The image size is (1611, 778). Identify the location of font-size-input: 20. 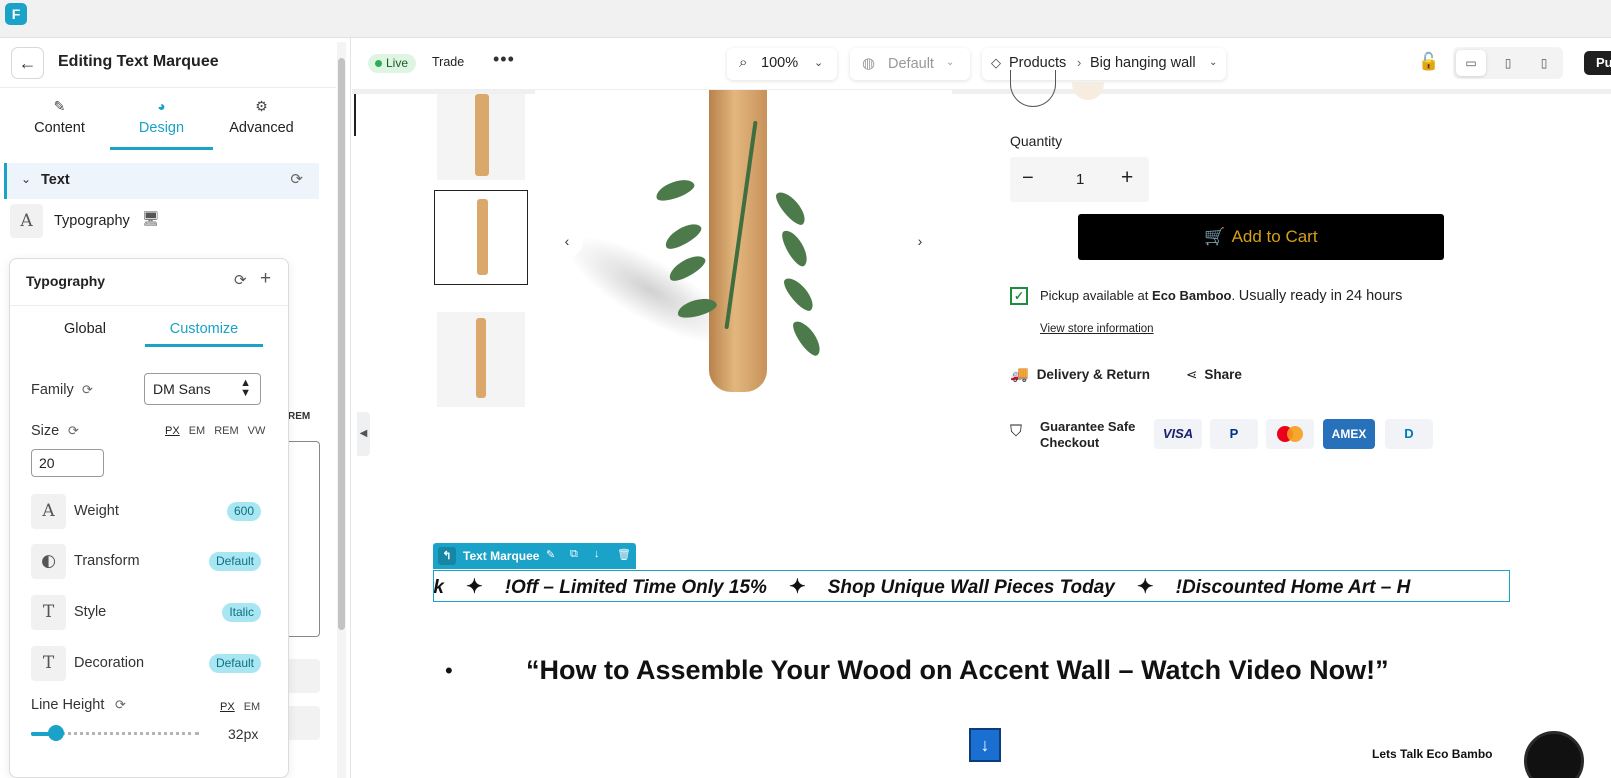
(67, 463).